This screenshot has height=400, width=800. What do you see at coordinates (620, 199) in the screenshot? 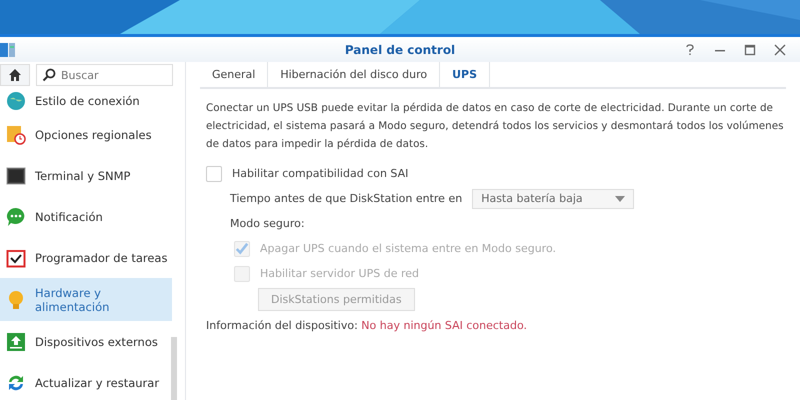
I see `caret-icon` at bounding box center [620, 199].